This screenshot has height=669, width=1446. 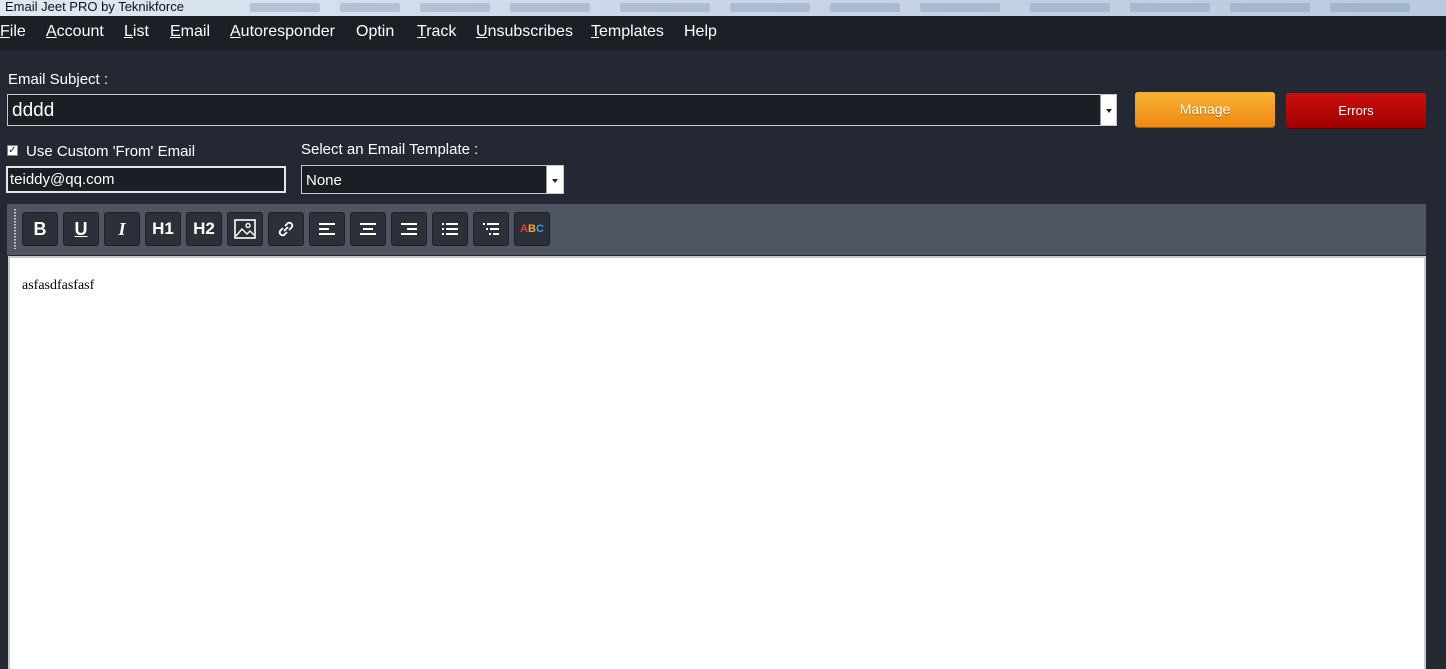 What do you see at coordinates (723, 8) in the screenshot?
I see `window-titlebar: Email Jeet PRO by Teknikforce` at bounding box center [723, 8].